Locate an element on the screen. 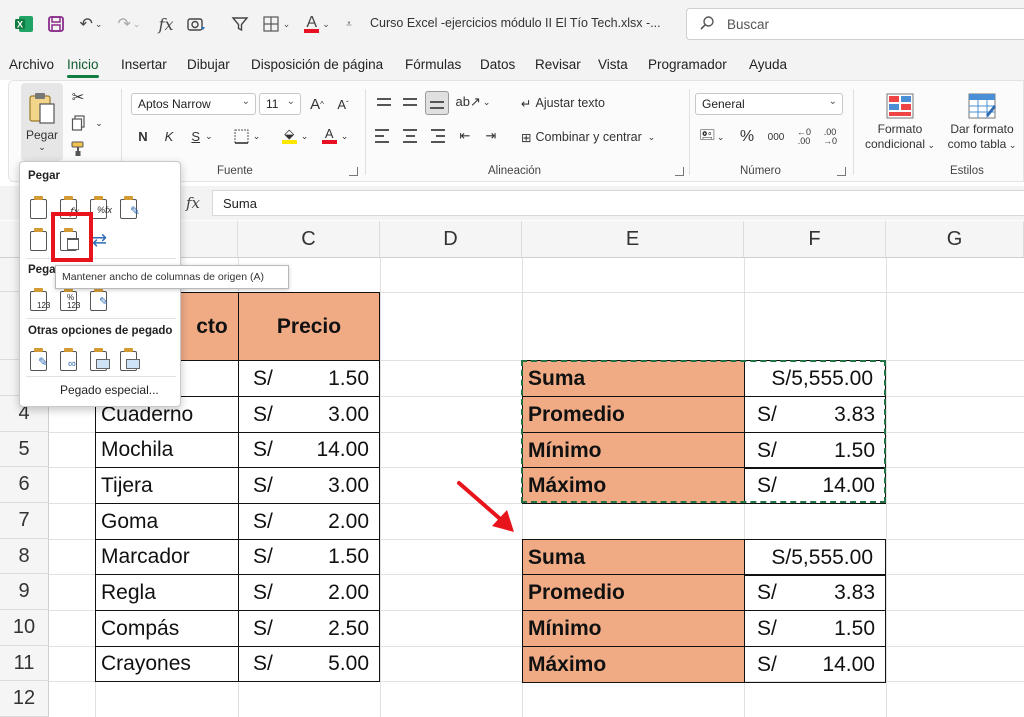 This screenshot has width=1024, height=717. font-size-select: 11 ⌄ is located at coordinates (280, 104).